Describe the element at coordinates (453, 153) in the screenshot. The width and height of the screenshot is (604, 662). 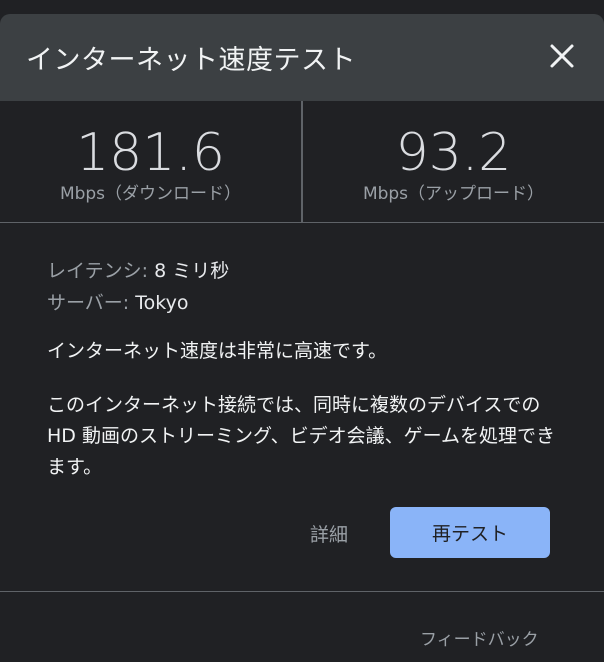
I see `upload-value: 93.2` at that location.